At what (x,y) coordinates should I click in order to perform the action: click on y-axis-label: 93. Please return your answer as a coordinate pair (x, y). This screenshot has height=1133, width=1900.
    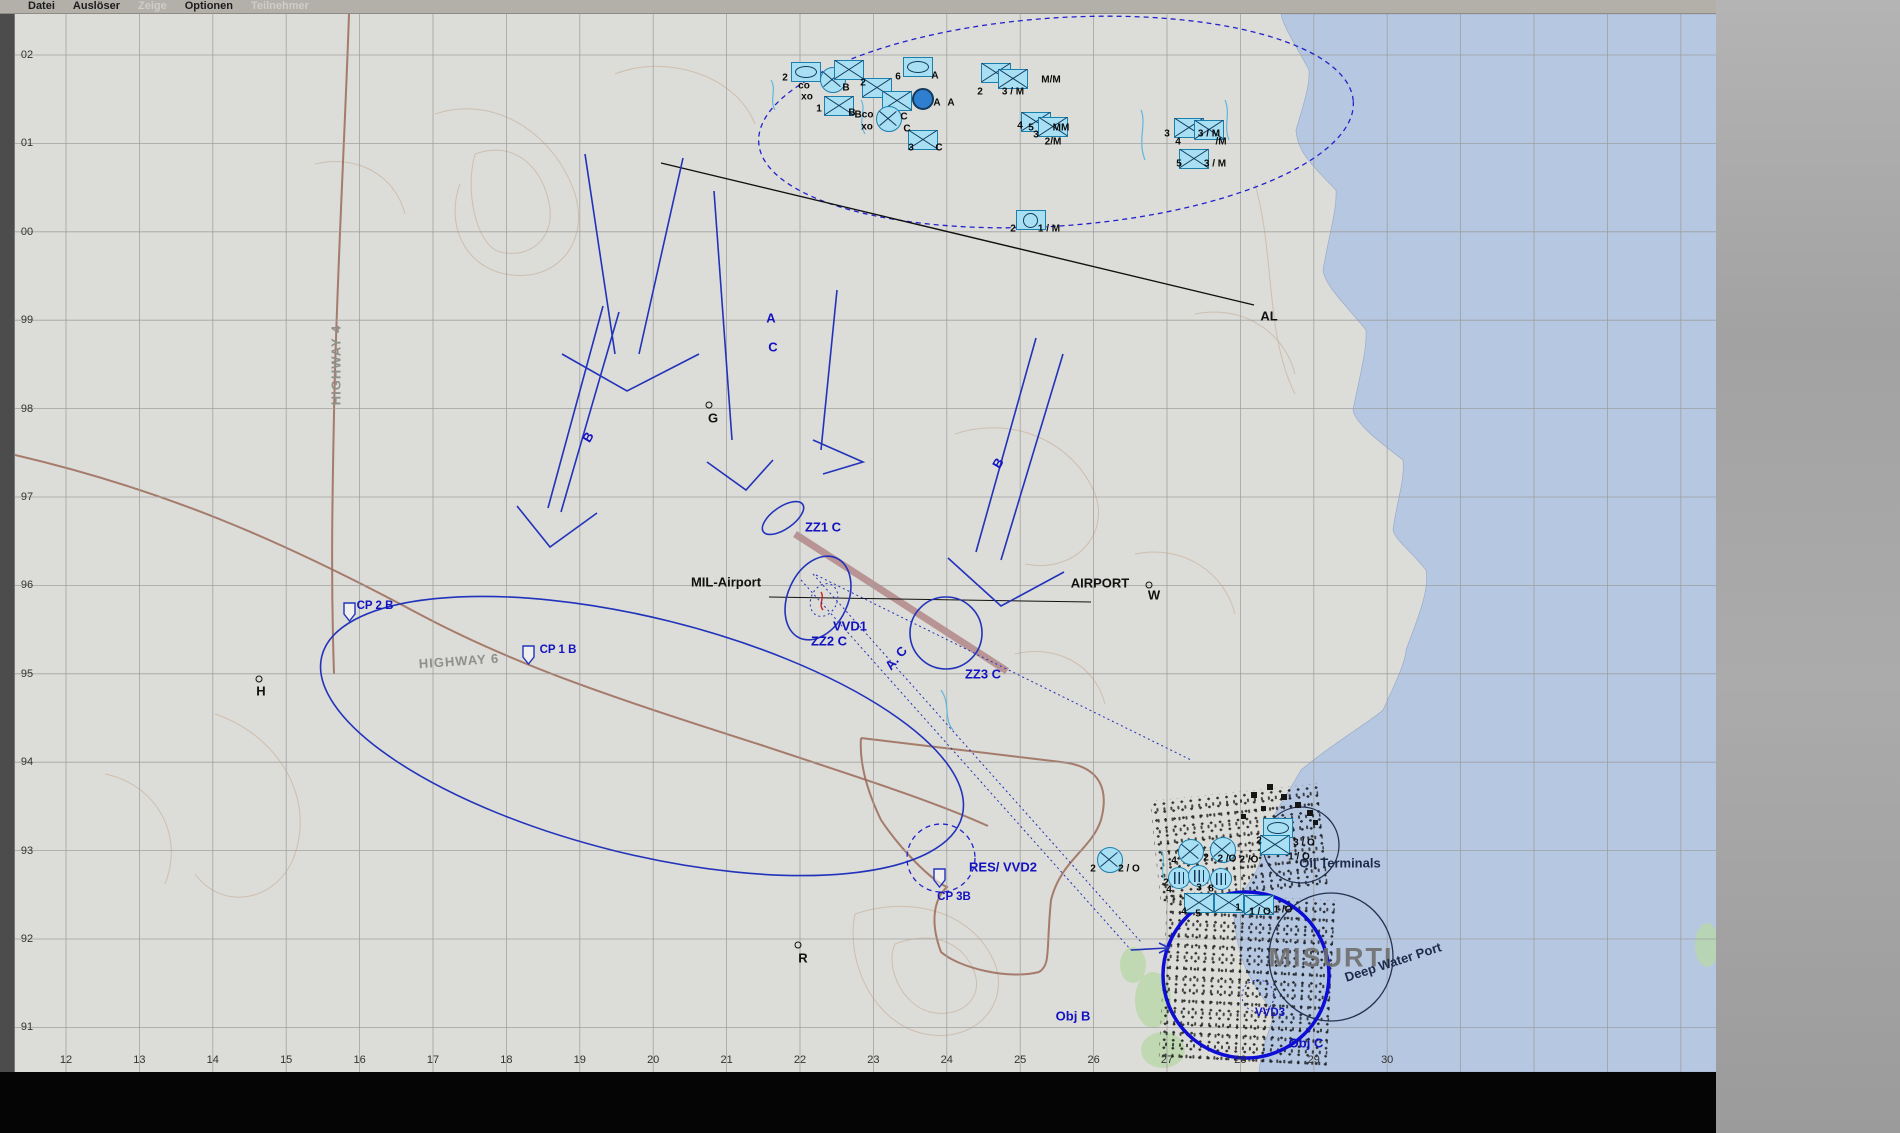
    Looking at the image, I should click on (27, 850).